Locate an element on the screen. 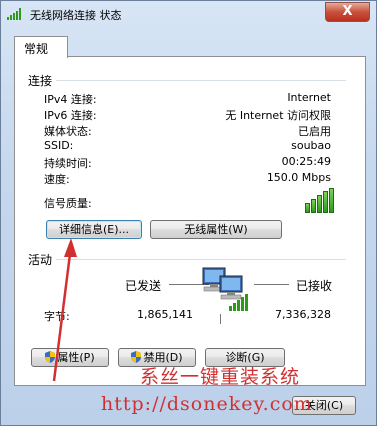  tab-general-label: 常规 is located at coordinates (36, 49).